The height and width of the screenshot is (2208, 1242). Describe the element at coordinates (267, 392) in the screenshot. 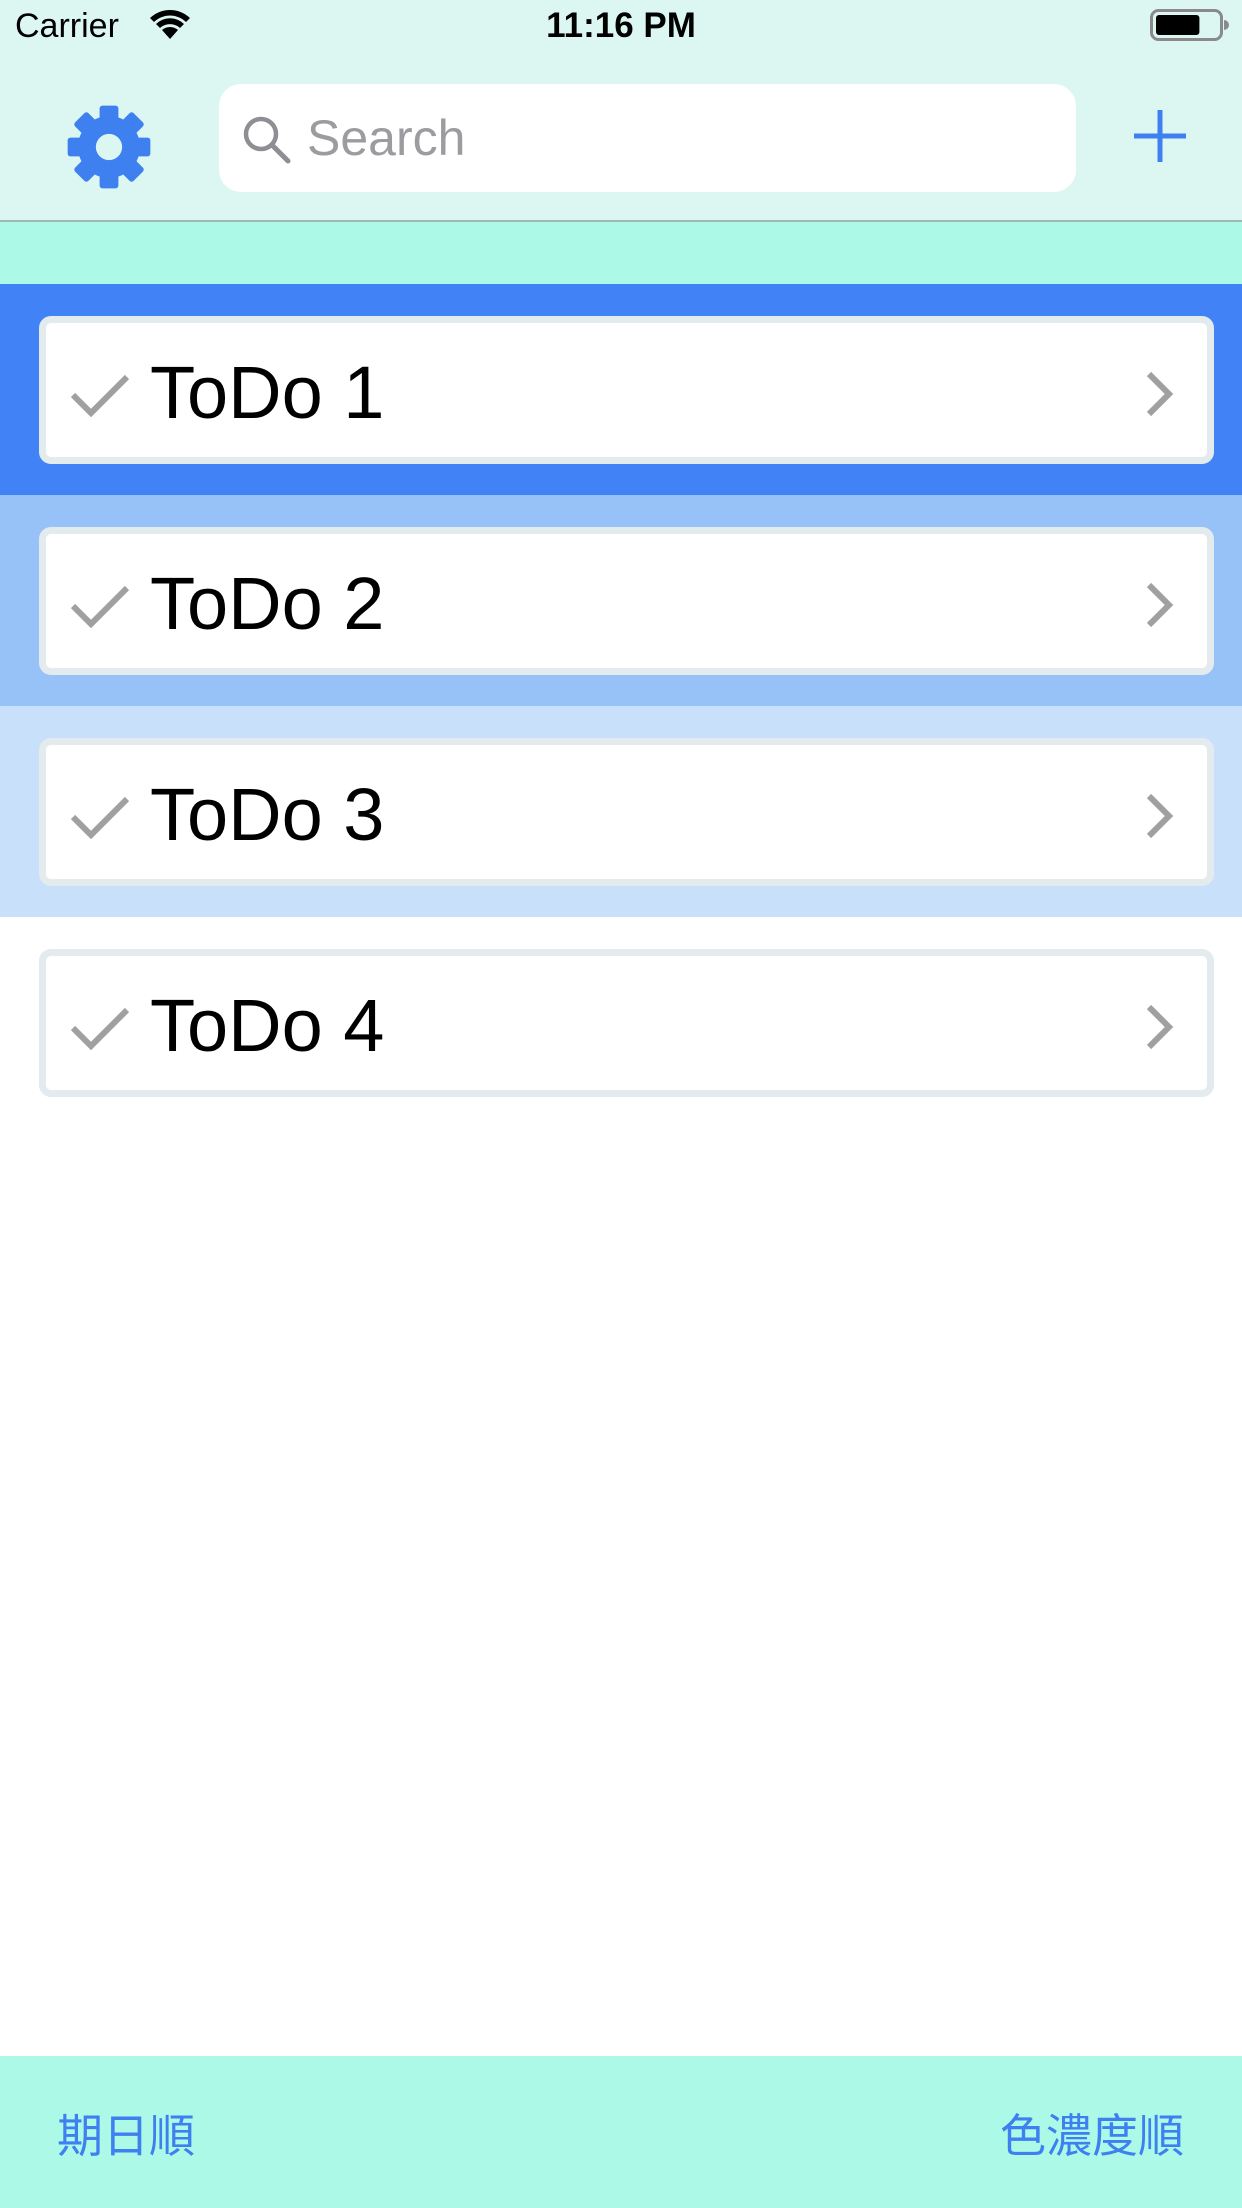

I see `todo-title: ToDo 1` at that location.